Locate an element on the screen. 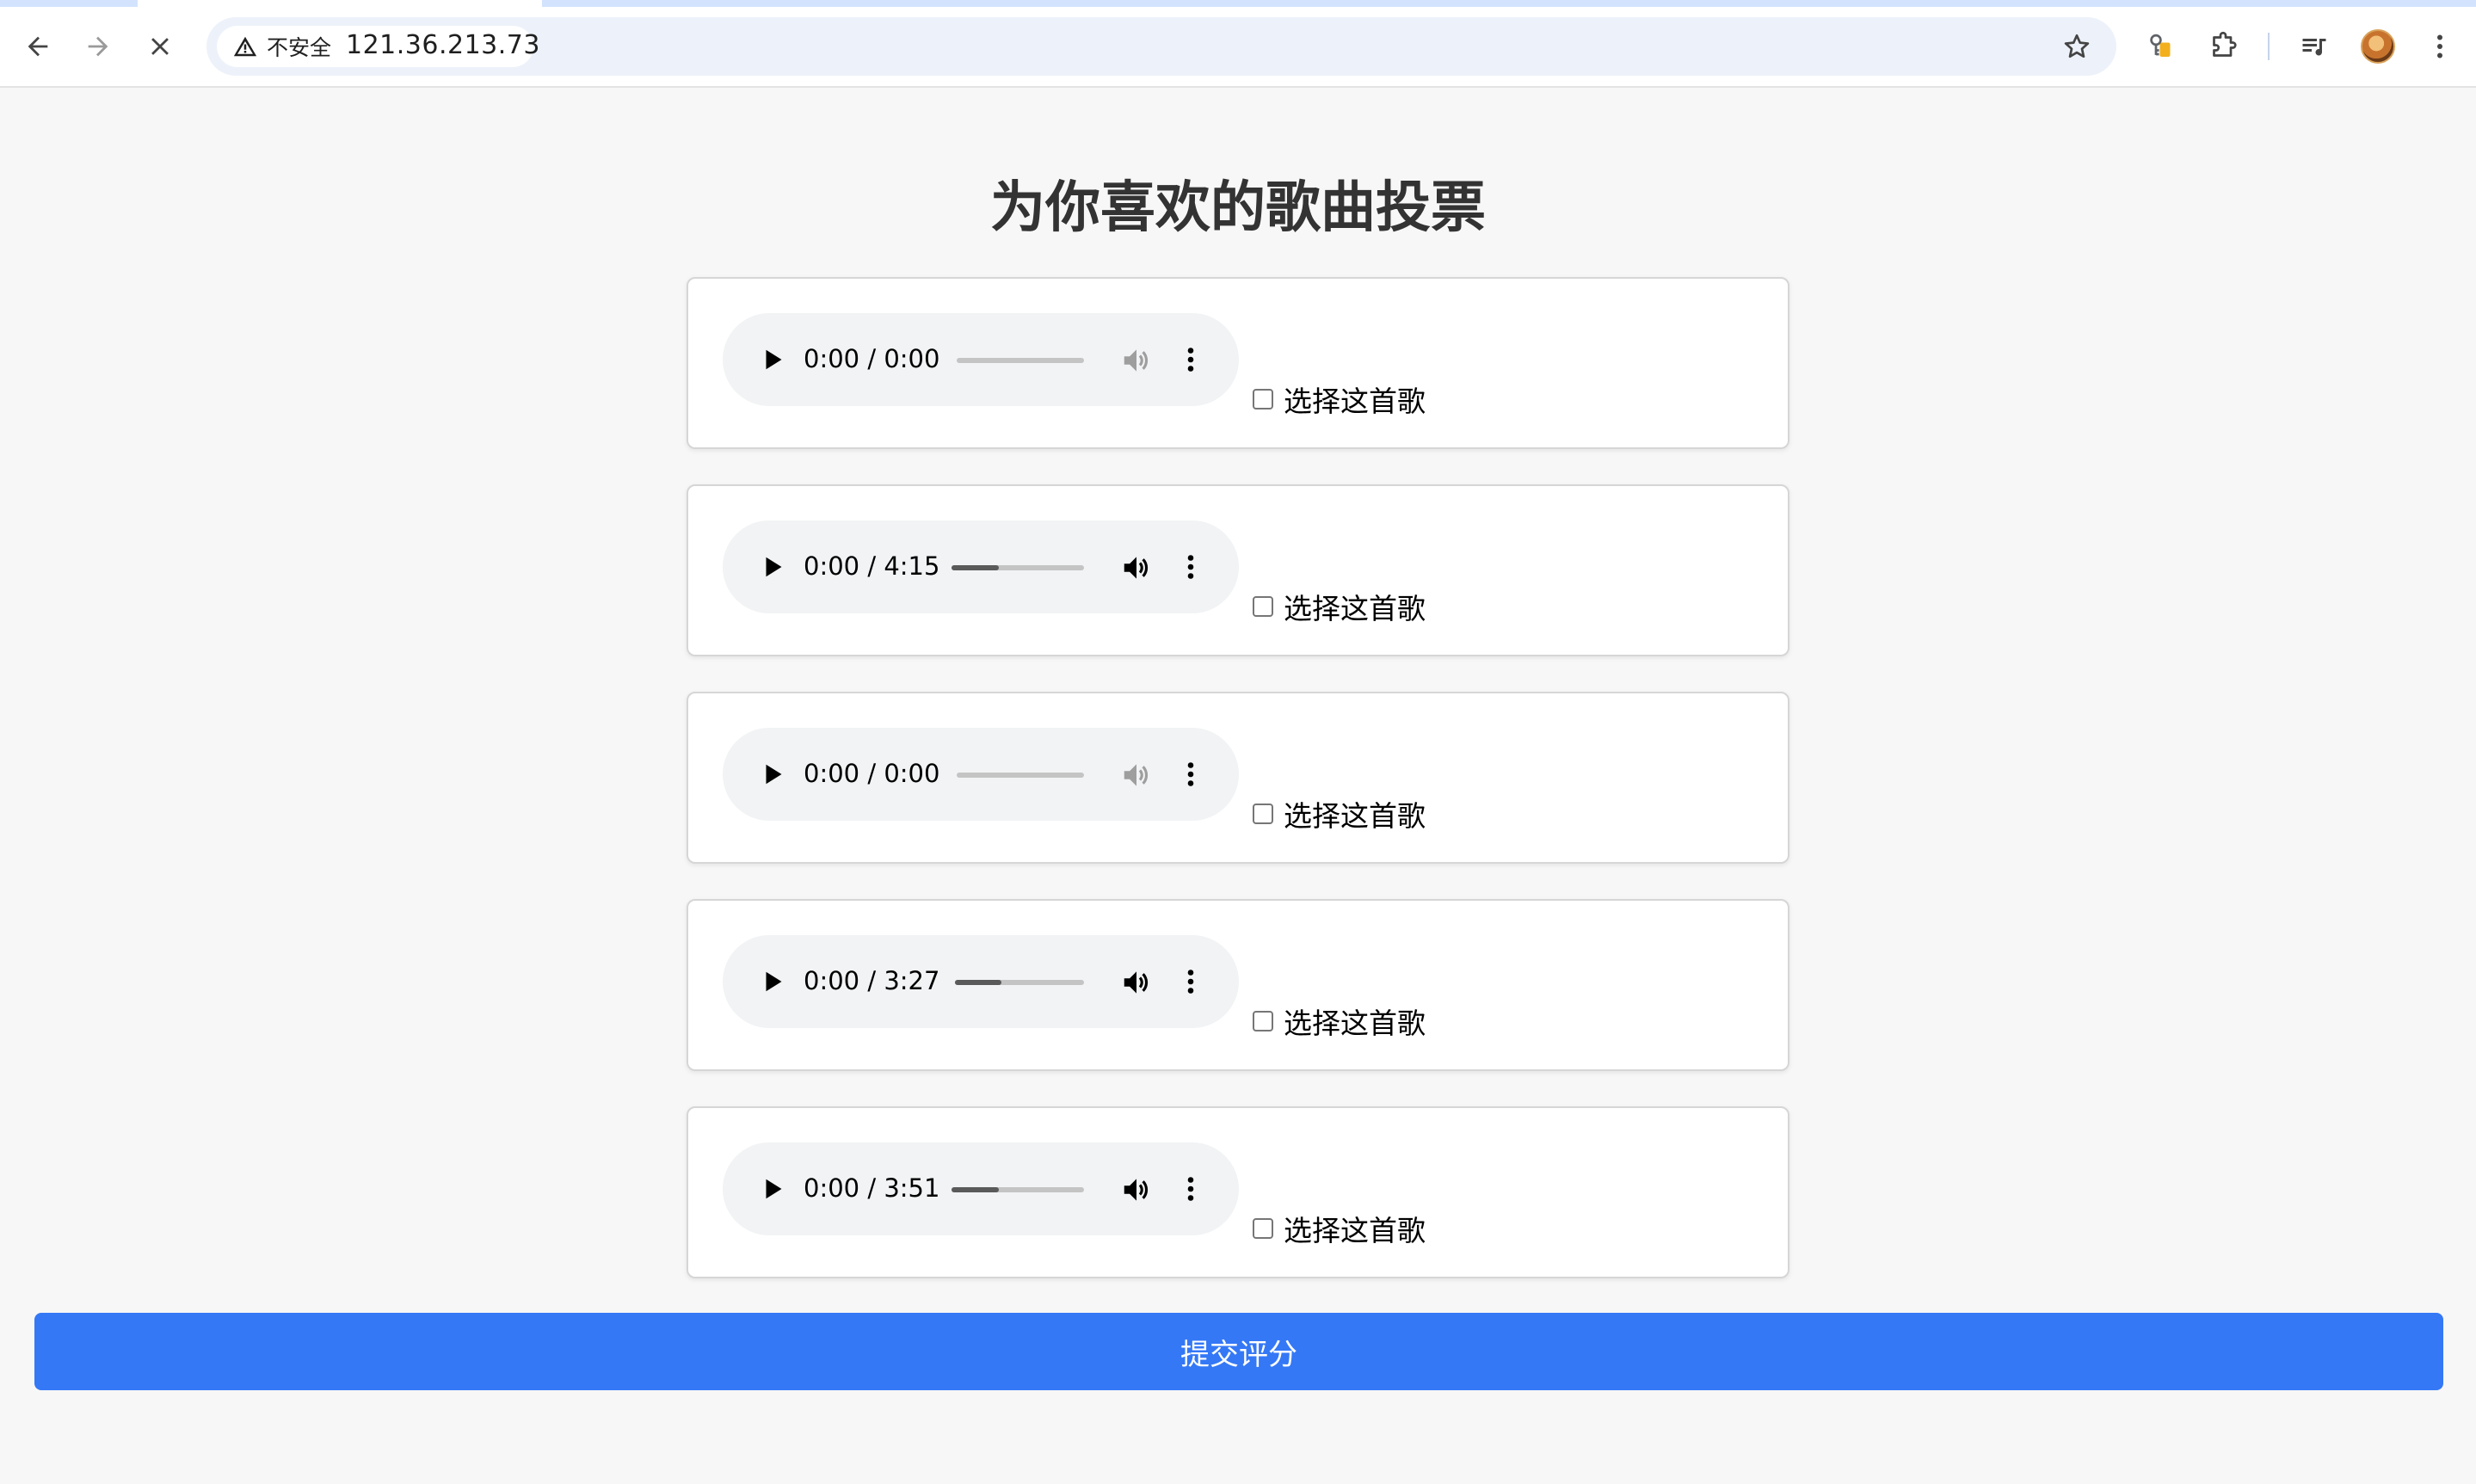 Image resolution: width=2476 pixels, height=1484 pixels. star-icon is located at coordinates (2076, 46).